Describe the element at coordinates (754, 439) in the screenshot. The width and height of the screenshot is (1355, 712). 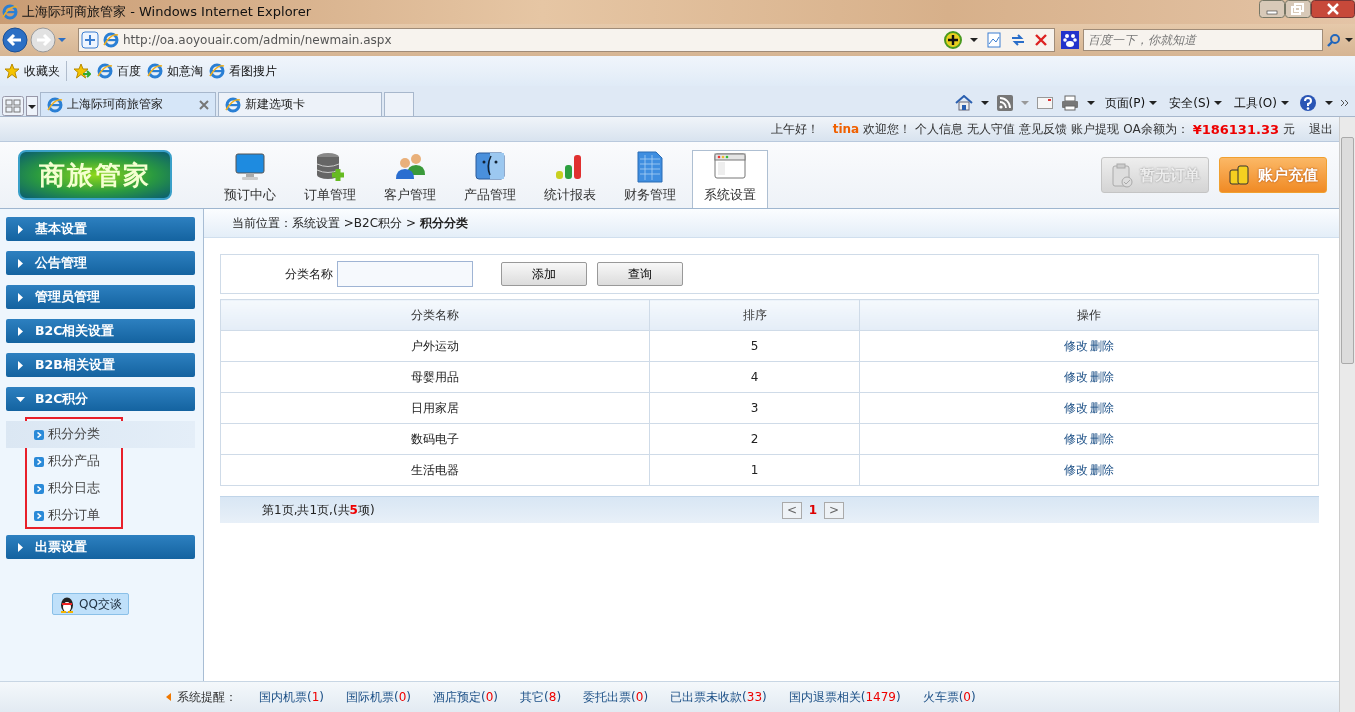
I see `table-cell: 2` at that location.